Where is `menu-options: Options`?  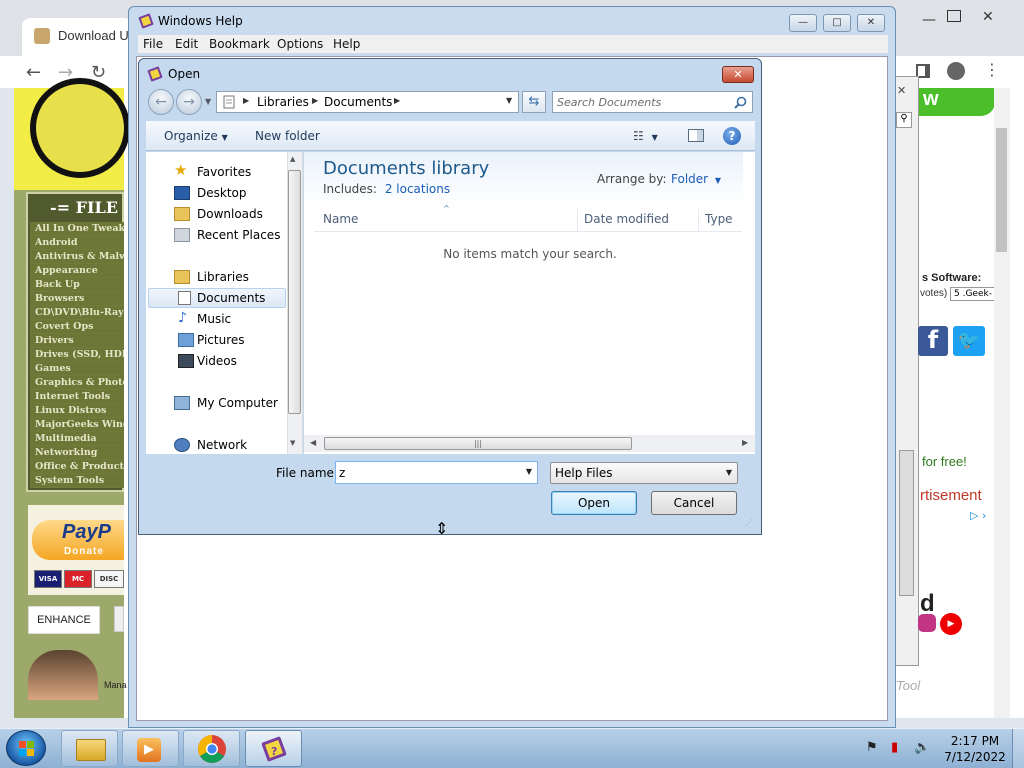
menu-options: Options is located at coordinates (300, 44).